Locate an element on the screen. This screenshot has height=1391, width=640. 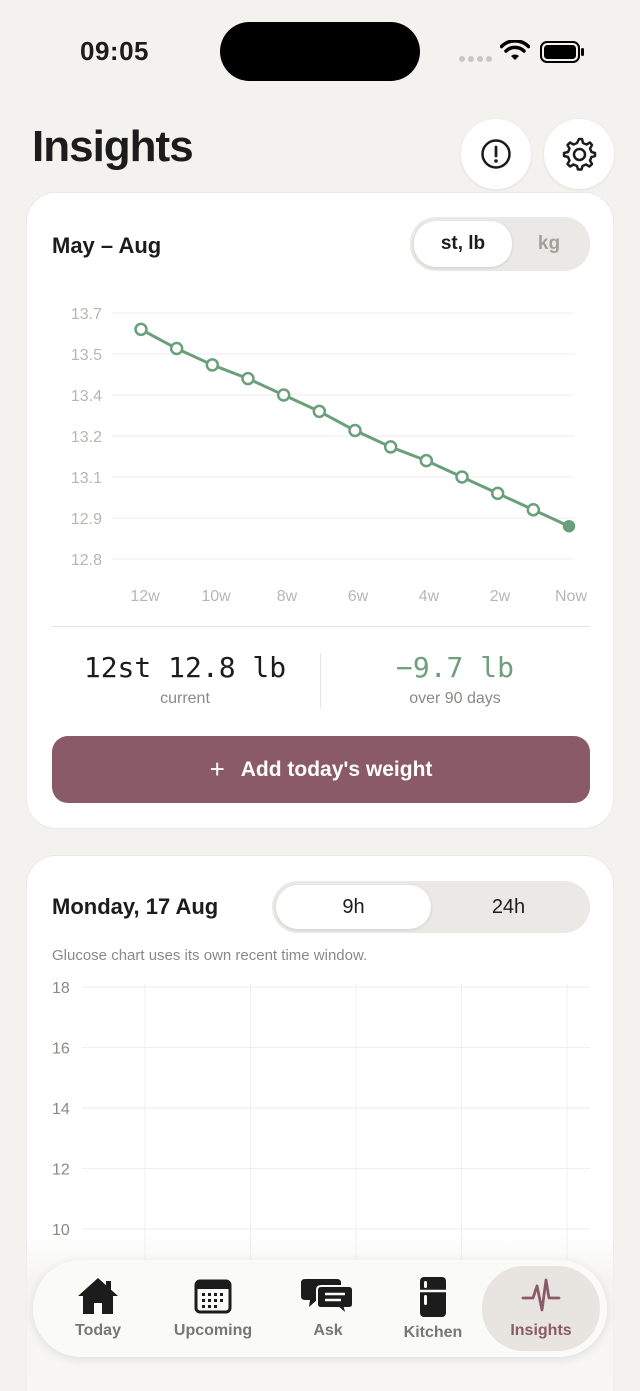
x-tick-label: 4w is located at coordinates (429, 596).